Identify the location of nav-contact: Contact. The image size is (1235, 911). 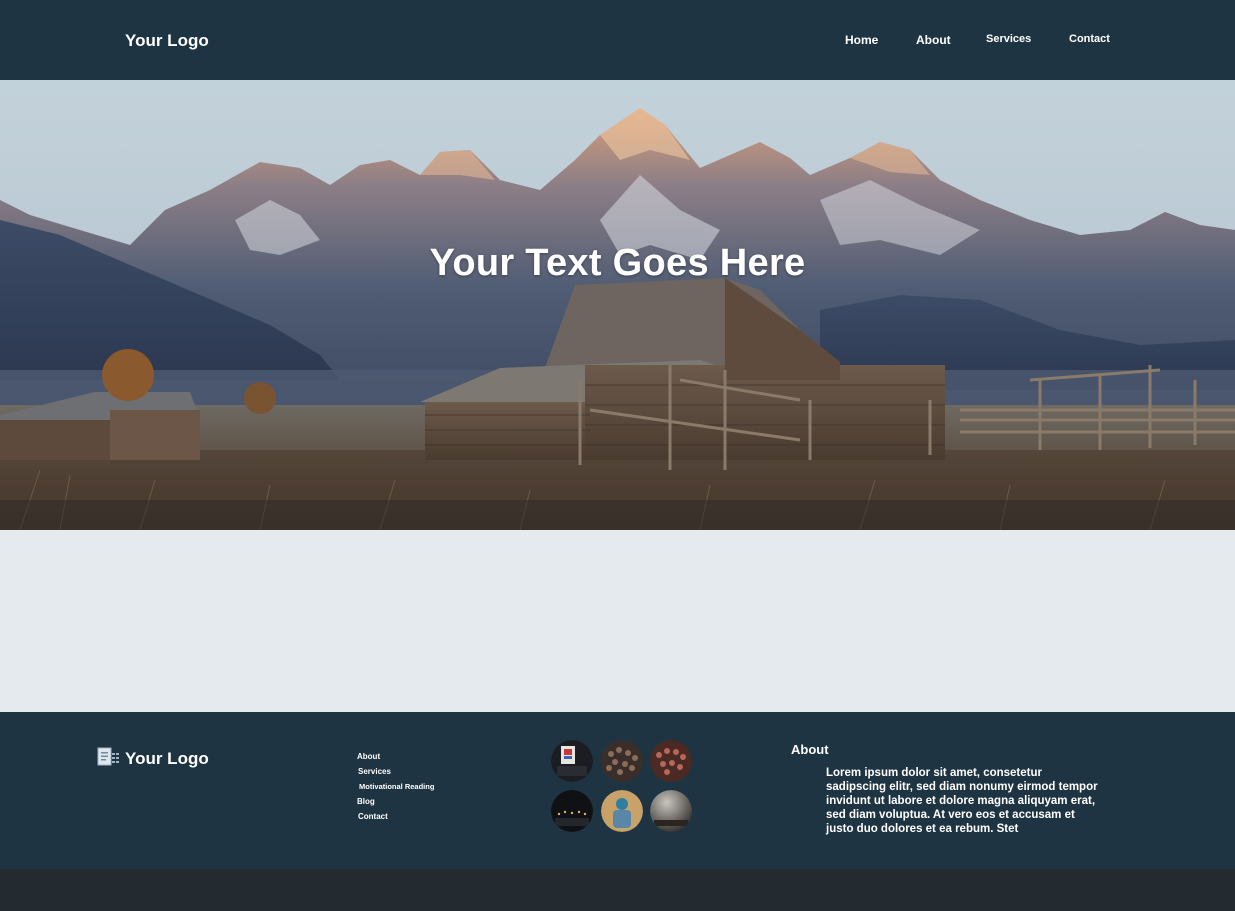
(1089, 39).